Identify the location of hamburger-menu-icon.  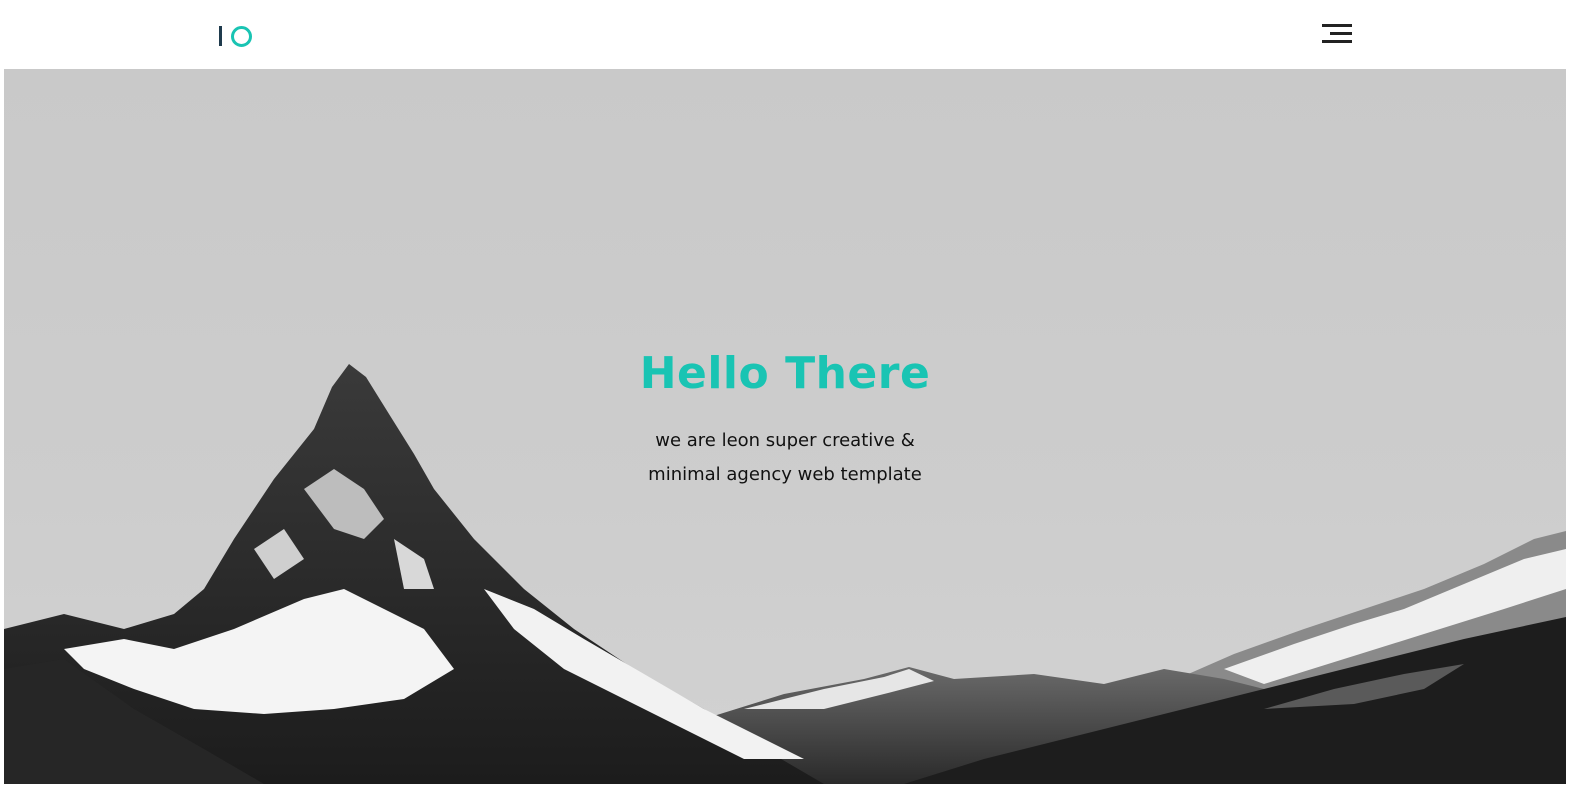
(1337, 35).